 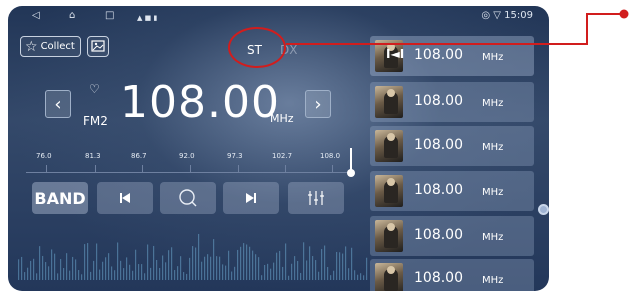 What do you see at coordinates (457, 27) in the screenshot?
I see `annotation-callout` at bounding box center [457, 27].